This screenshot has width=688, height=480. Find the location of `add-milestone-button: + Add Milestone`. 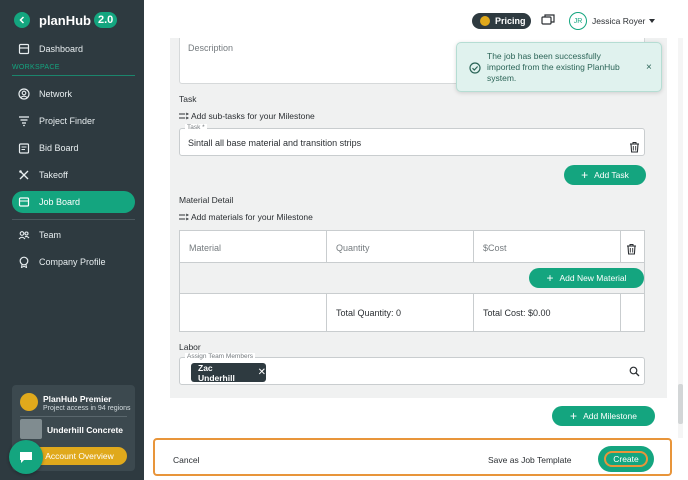

add-milestone-button: + Add Milestone is located at coordinates (603, 416).